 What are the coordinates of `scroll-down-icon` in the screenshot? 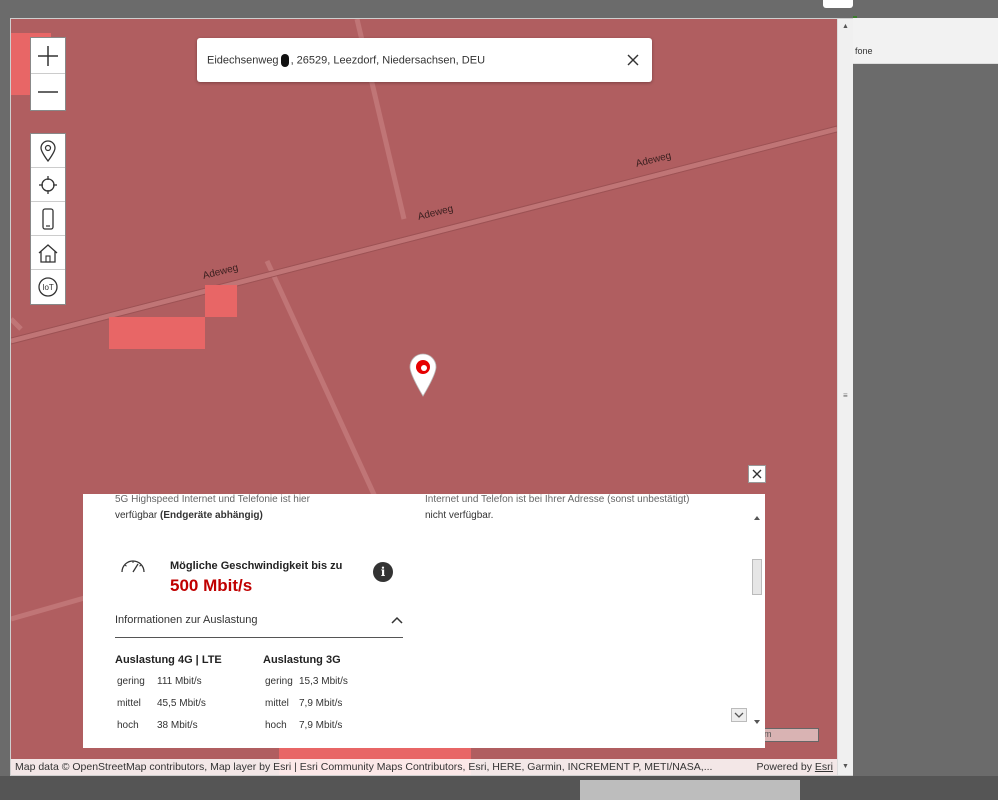 It's located at (757, 722).